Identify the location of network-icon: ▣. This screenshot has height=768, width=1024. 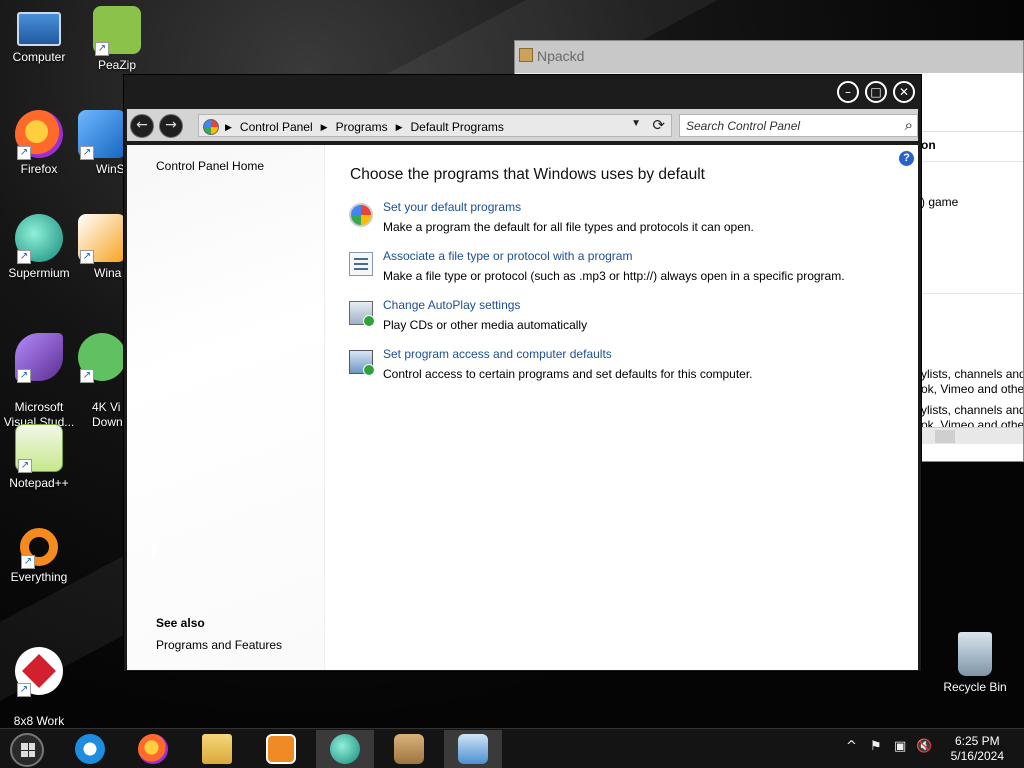
(900, 746).